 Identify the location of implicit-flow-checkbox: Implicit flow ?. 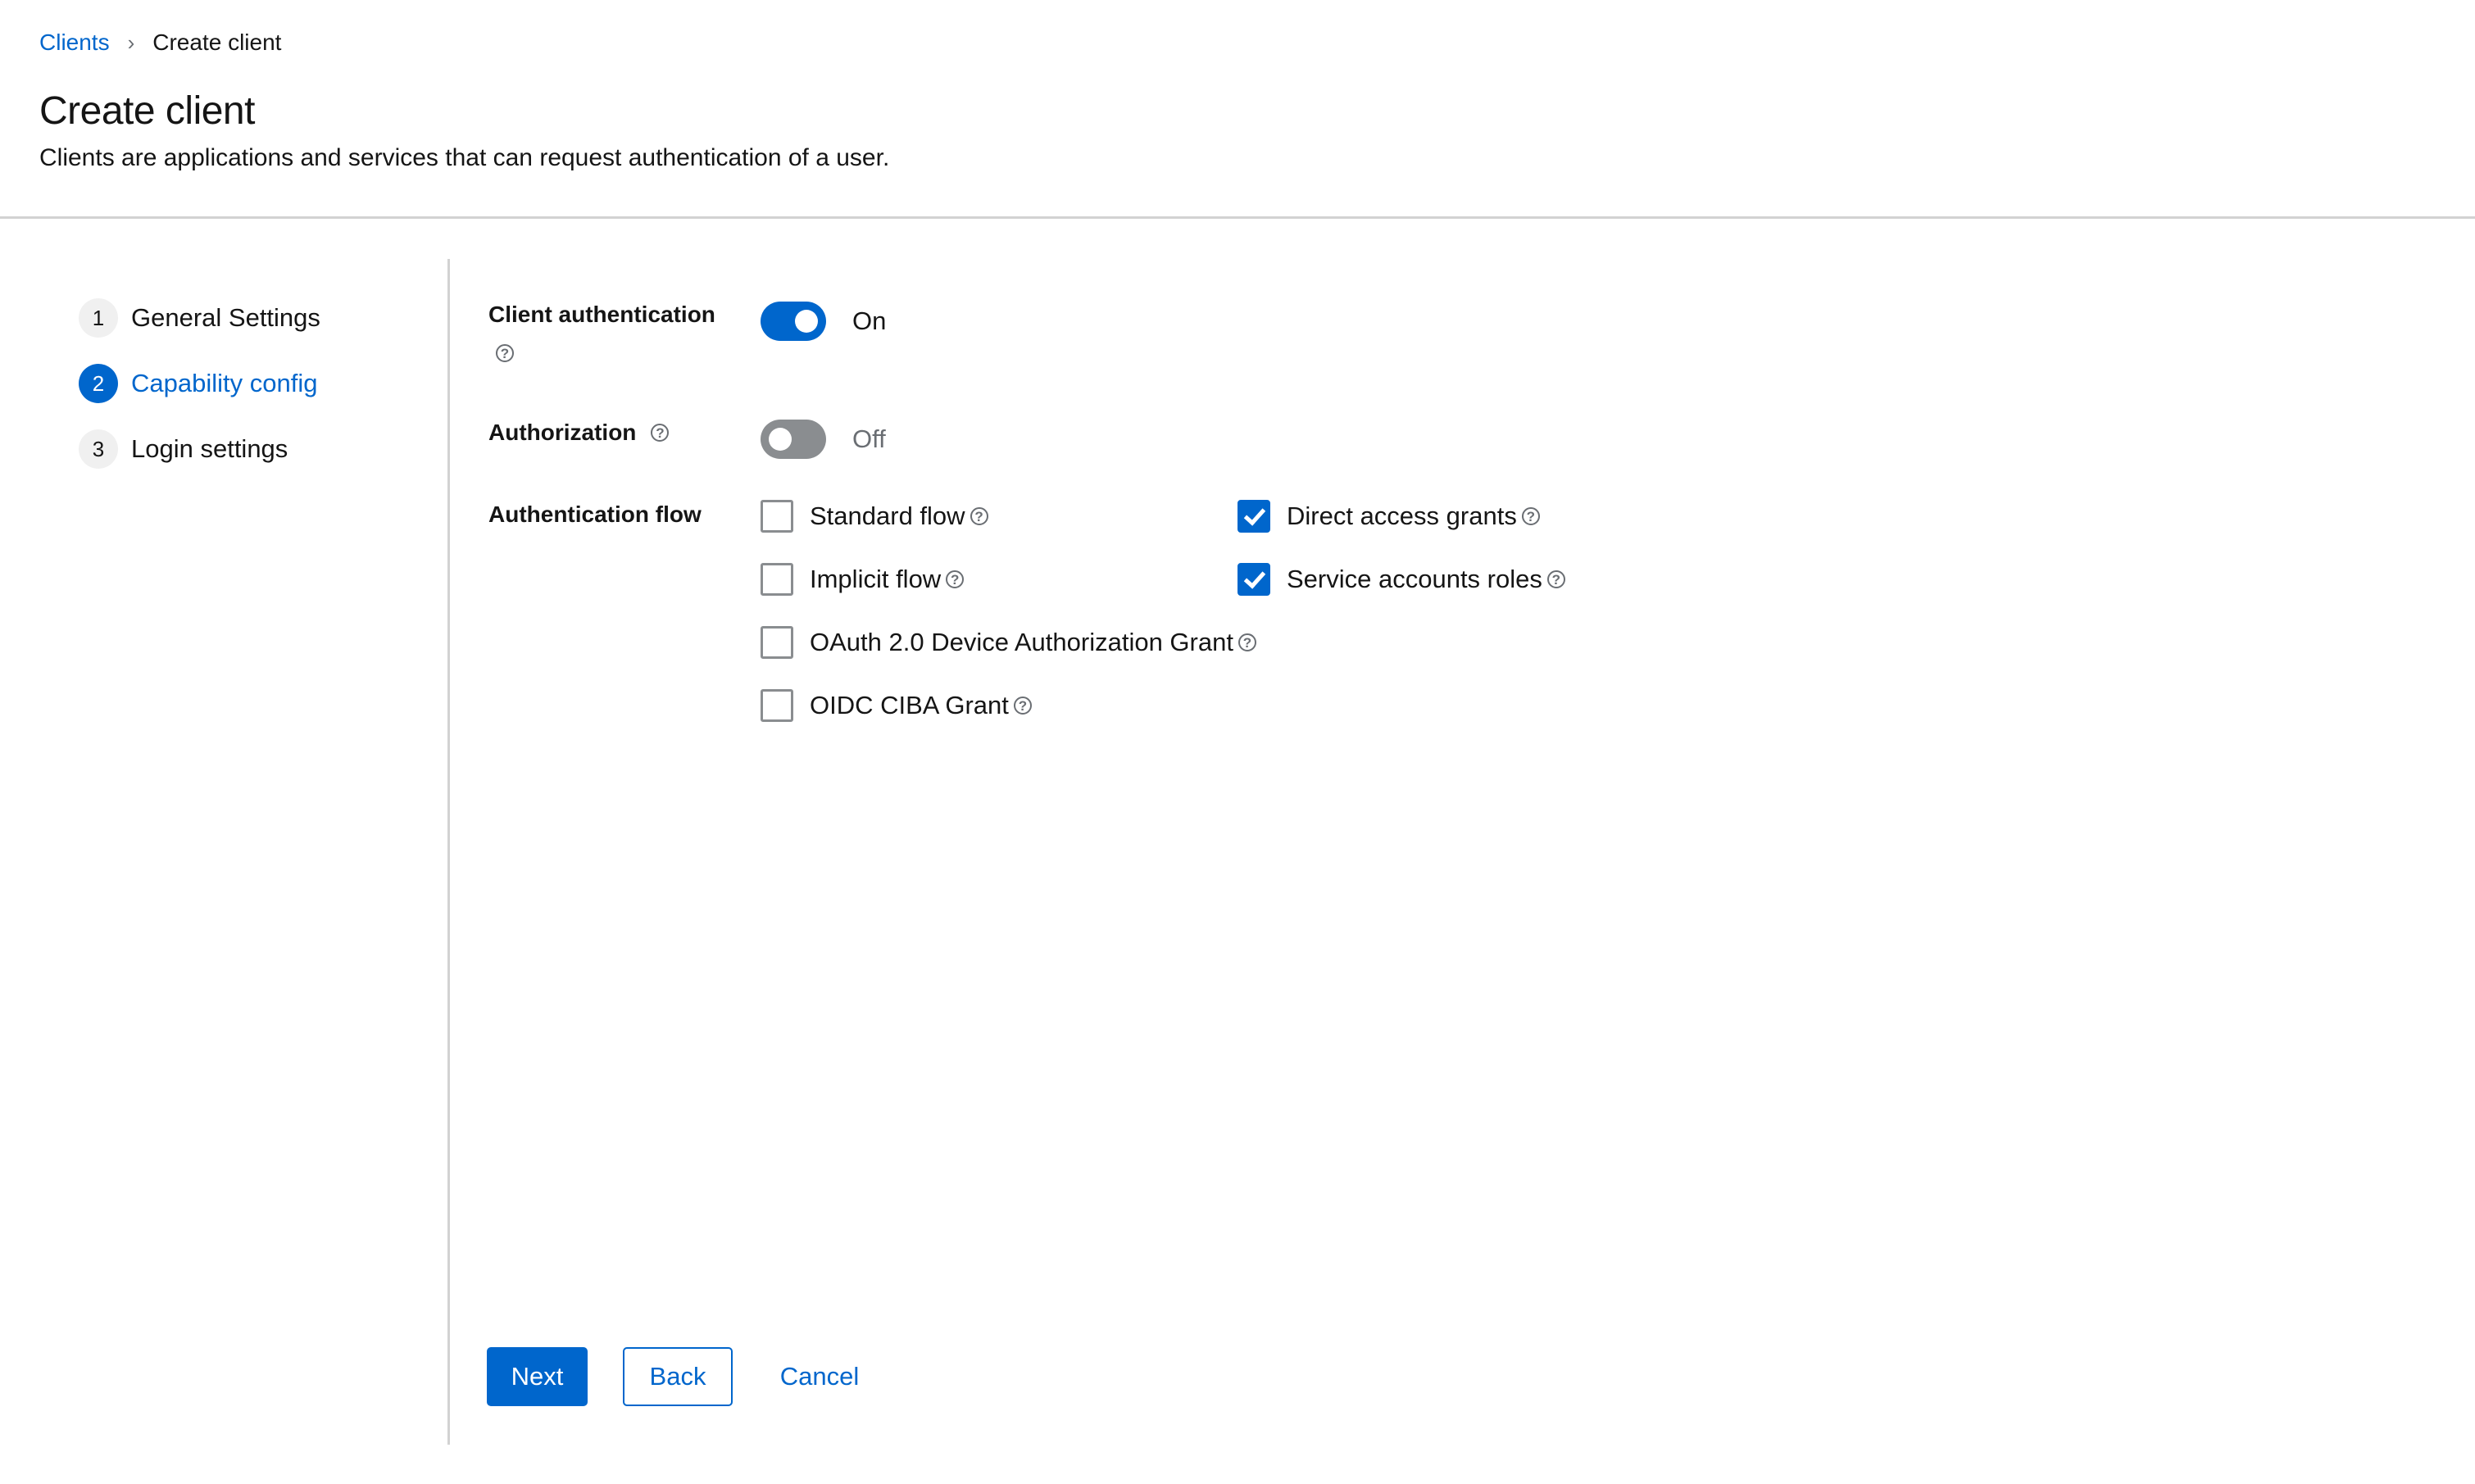
(863, 579).